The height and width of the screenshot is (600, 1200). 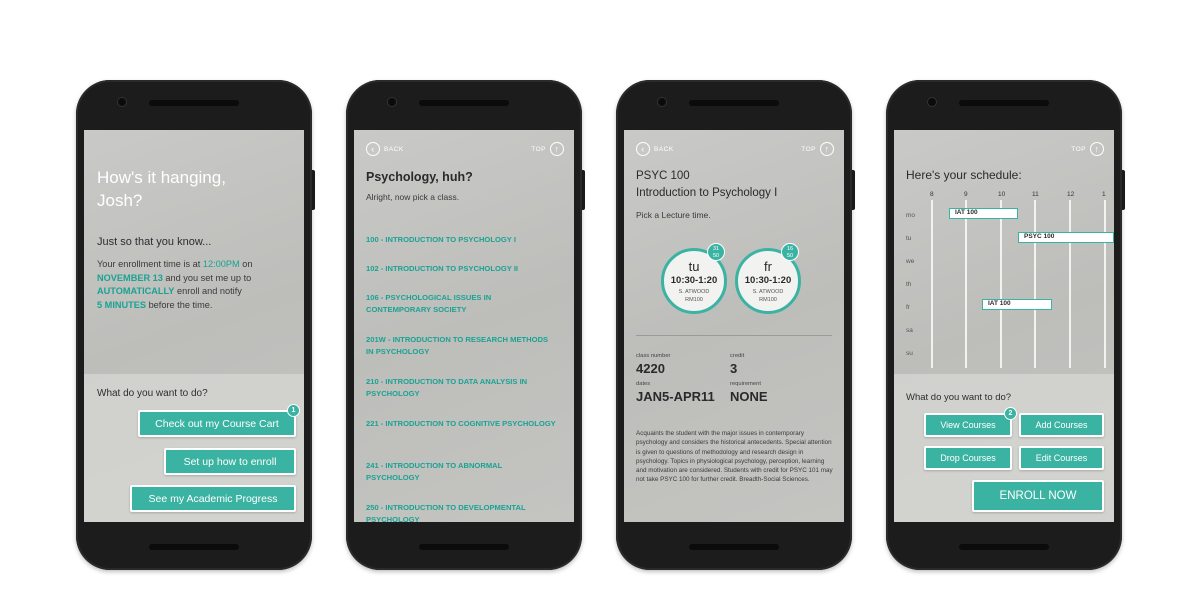 I want to click on requirement-label: requirement, so click(x=745, y=384).